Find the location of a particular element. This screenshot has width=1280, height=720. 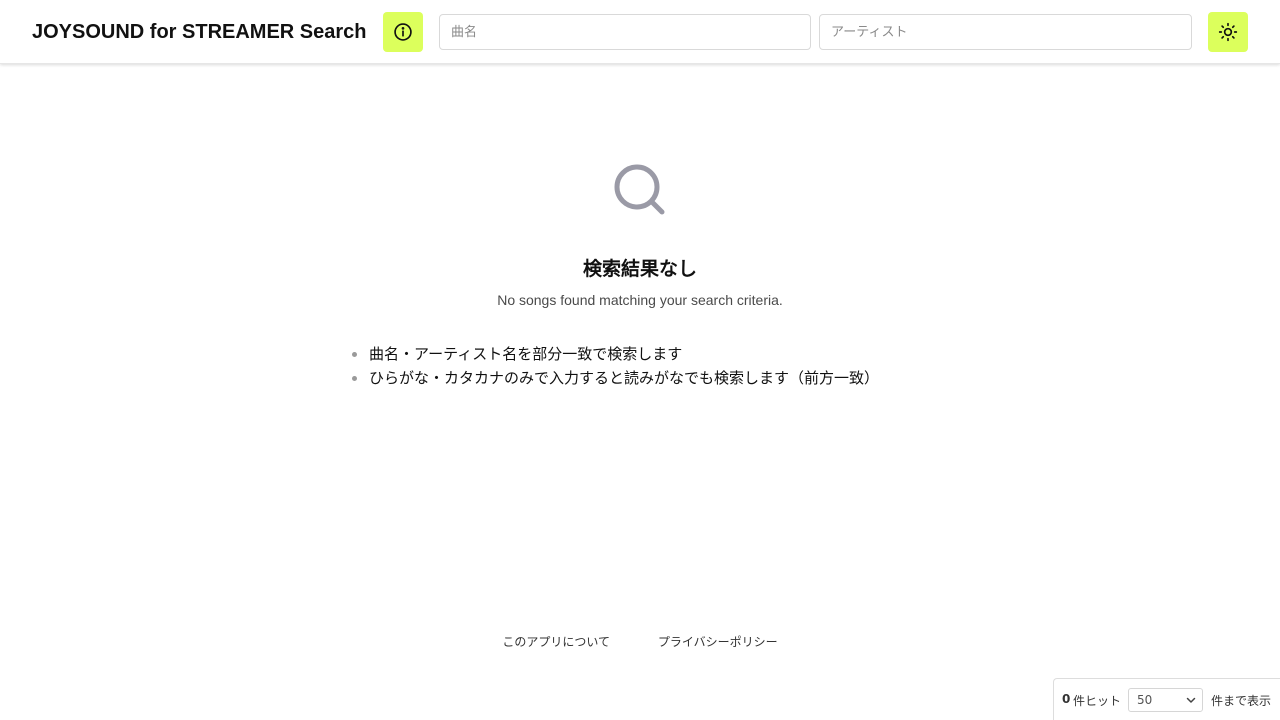

info-circle-icon is located at coordinates (403, 32).